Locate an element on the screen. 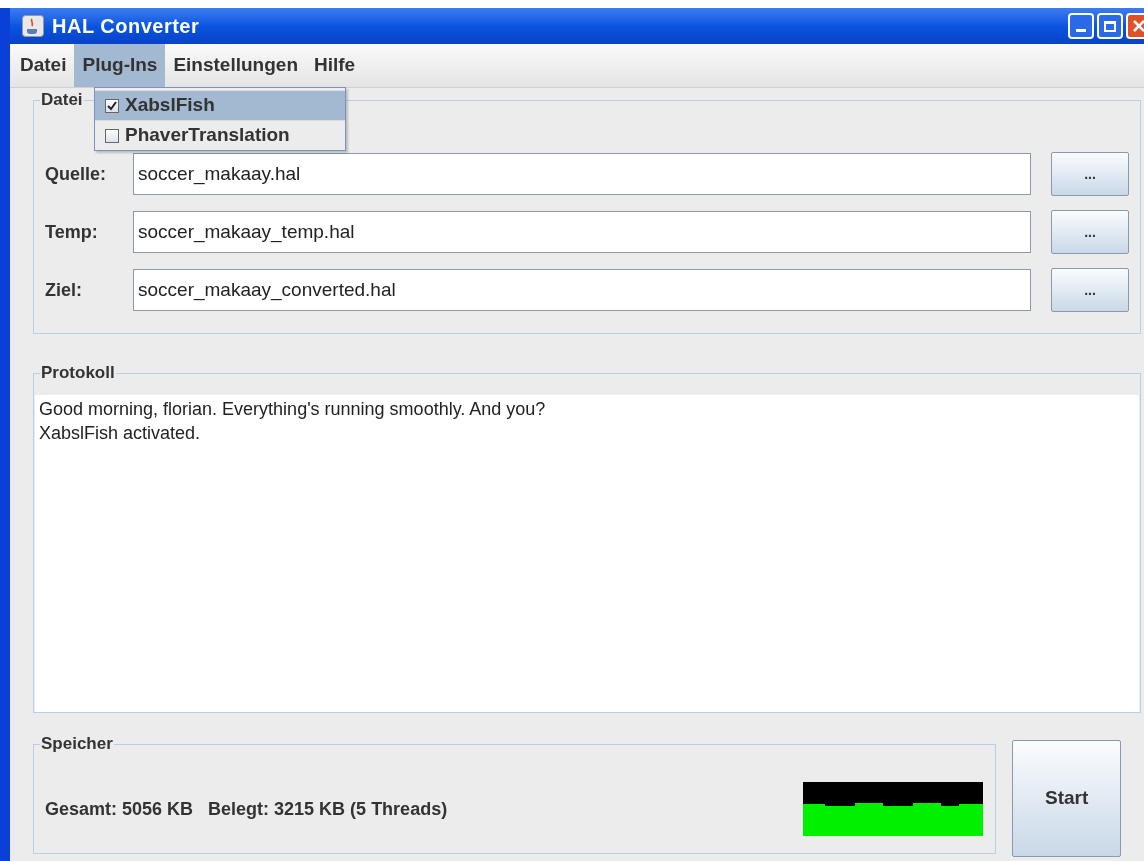 This screenshot has height=861, width=1144. menu-item: Hilfe is located at coordinates (335, 65).